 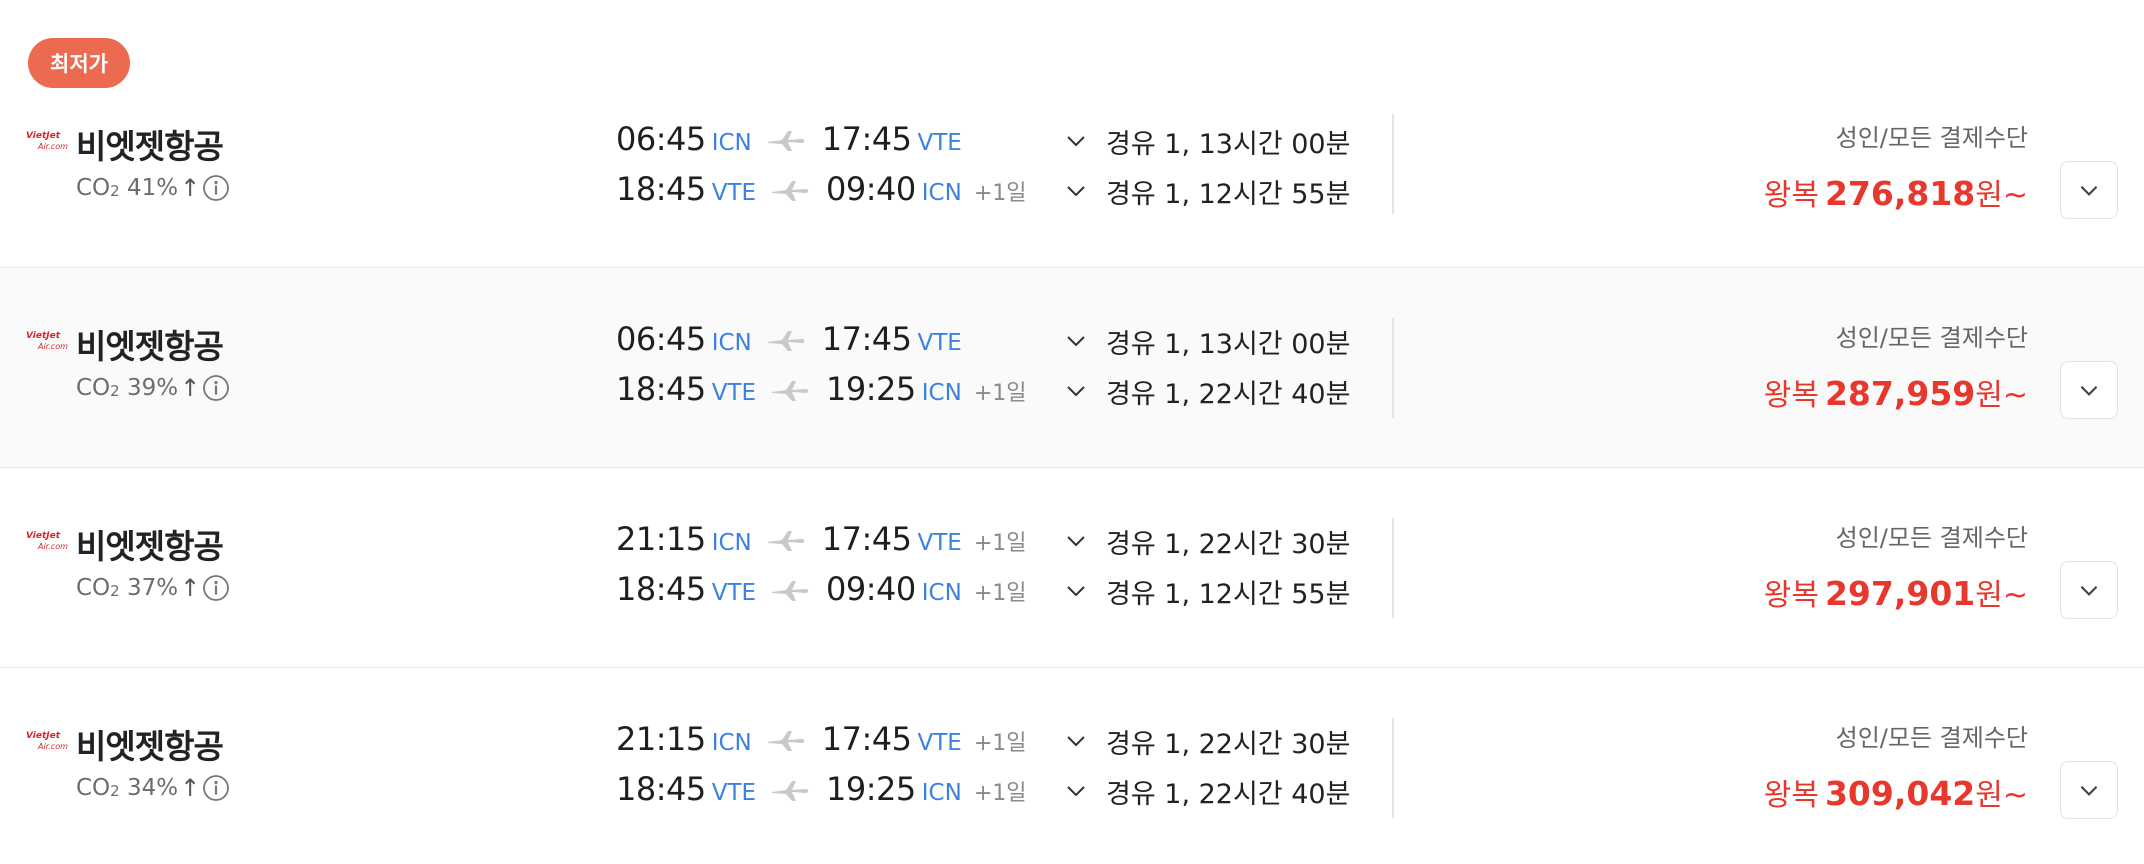 I want to click on currency-suffix: 원~, so click(x=2001, y=195).